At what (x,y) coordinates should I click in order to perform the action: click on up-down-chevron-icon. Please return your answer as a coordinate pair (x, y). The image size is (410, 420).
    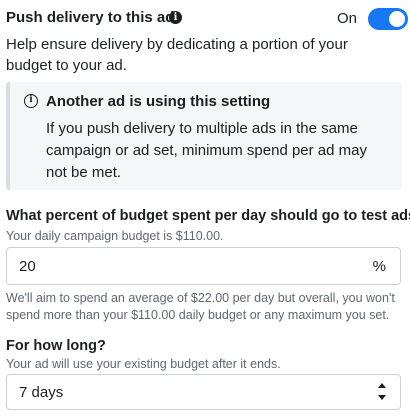
    Looking at the image, I should click on (383, 392).